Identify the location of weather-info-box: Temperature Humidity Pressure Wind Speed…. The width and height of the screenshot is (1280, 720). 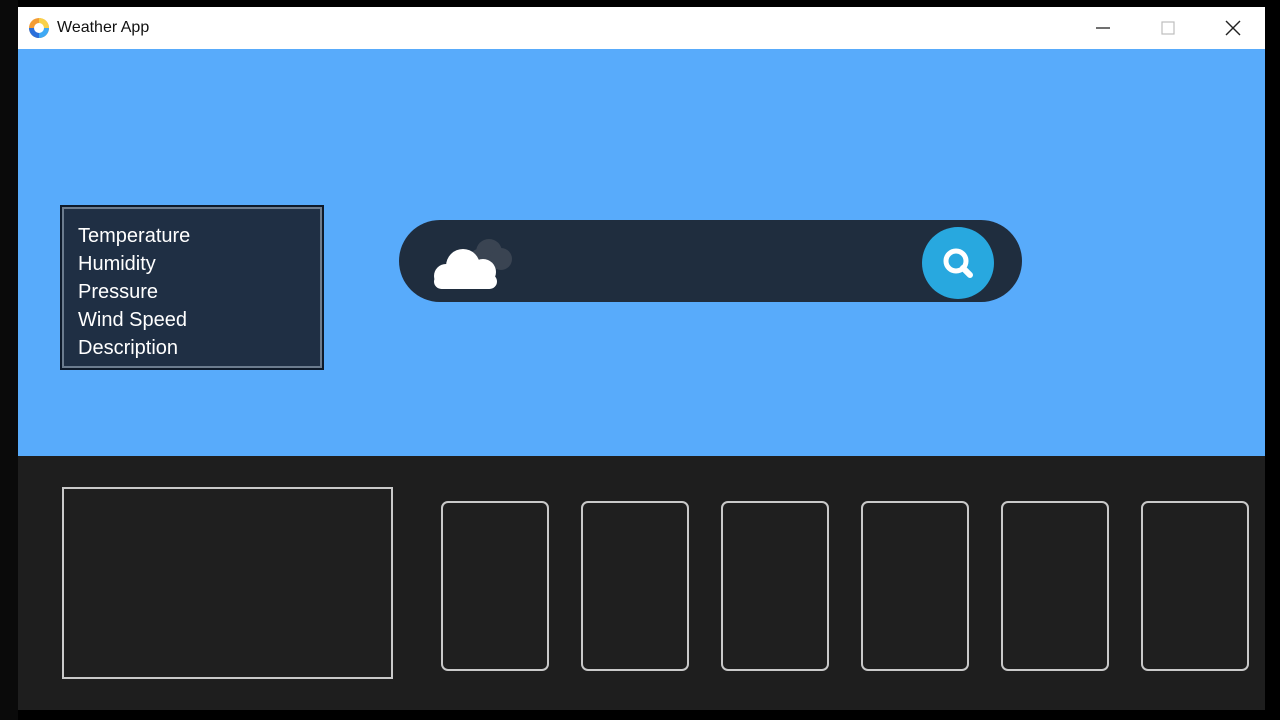
(192, 287).